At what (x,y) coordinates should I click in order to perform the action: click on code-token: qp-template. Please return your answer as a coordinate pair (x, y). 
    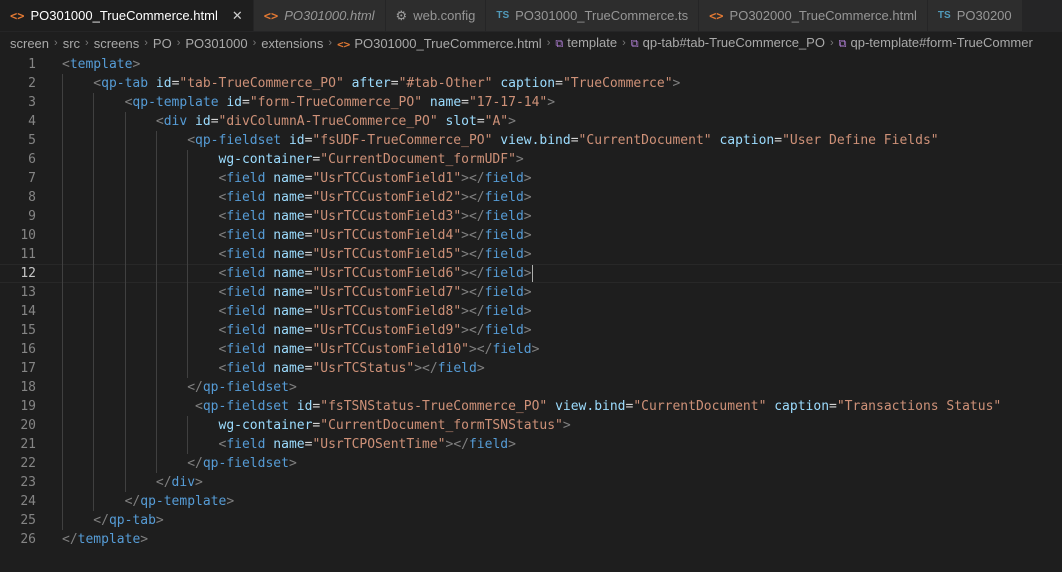
    Looking at the image, I should click on (175, 102).